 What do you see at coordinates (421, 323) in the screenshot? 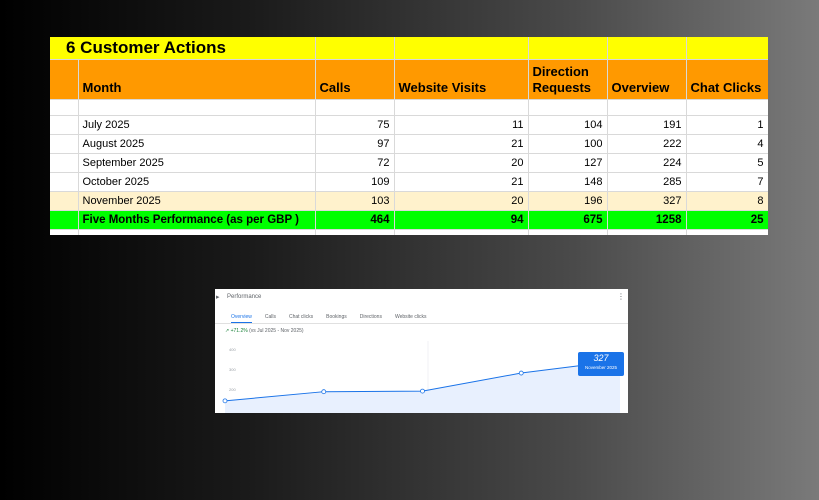
I see `tabs-divider` at bounding box center [421, 323].